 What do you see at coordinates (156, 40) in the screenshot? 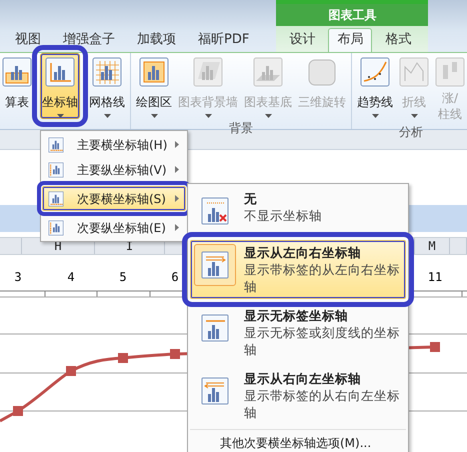
I see `ribbon-tab: 加载项` at bounding box center [156, 40].